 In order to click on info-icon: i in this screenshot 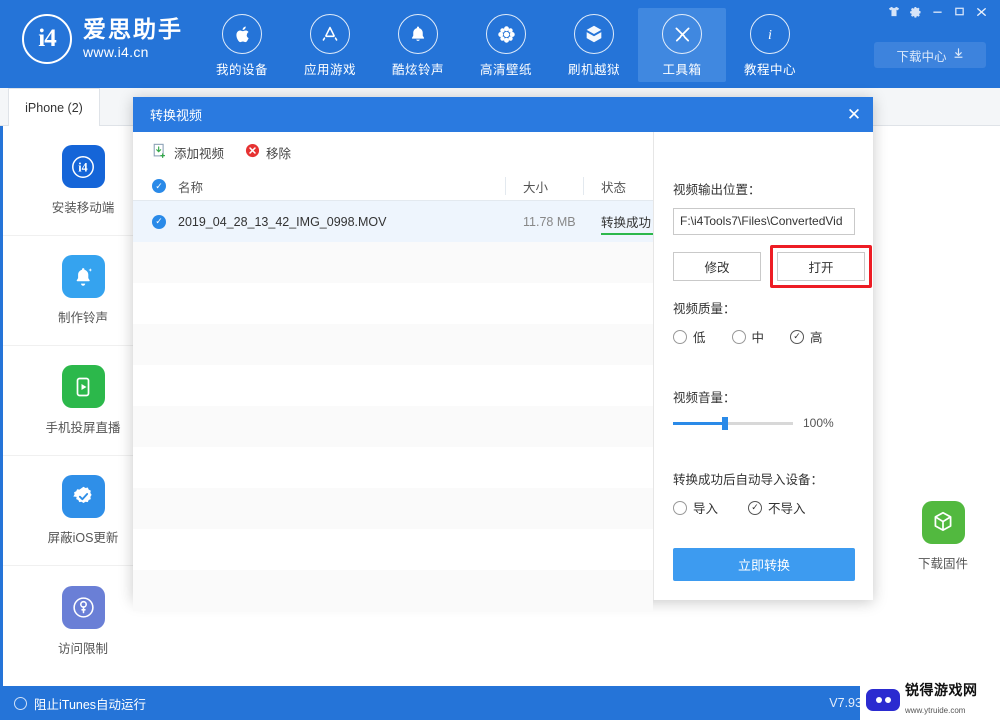, I will do `click(770, 34)`.